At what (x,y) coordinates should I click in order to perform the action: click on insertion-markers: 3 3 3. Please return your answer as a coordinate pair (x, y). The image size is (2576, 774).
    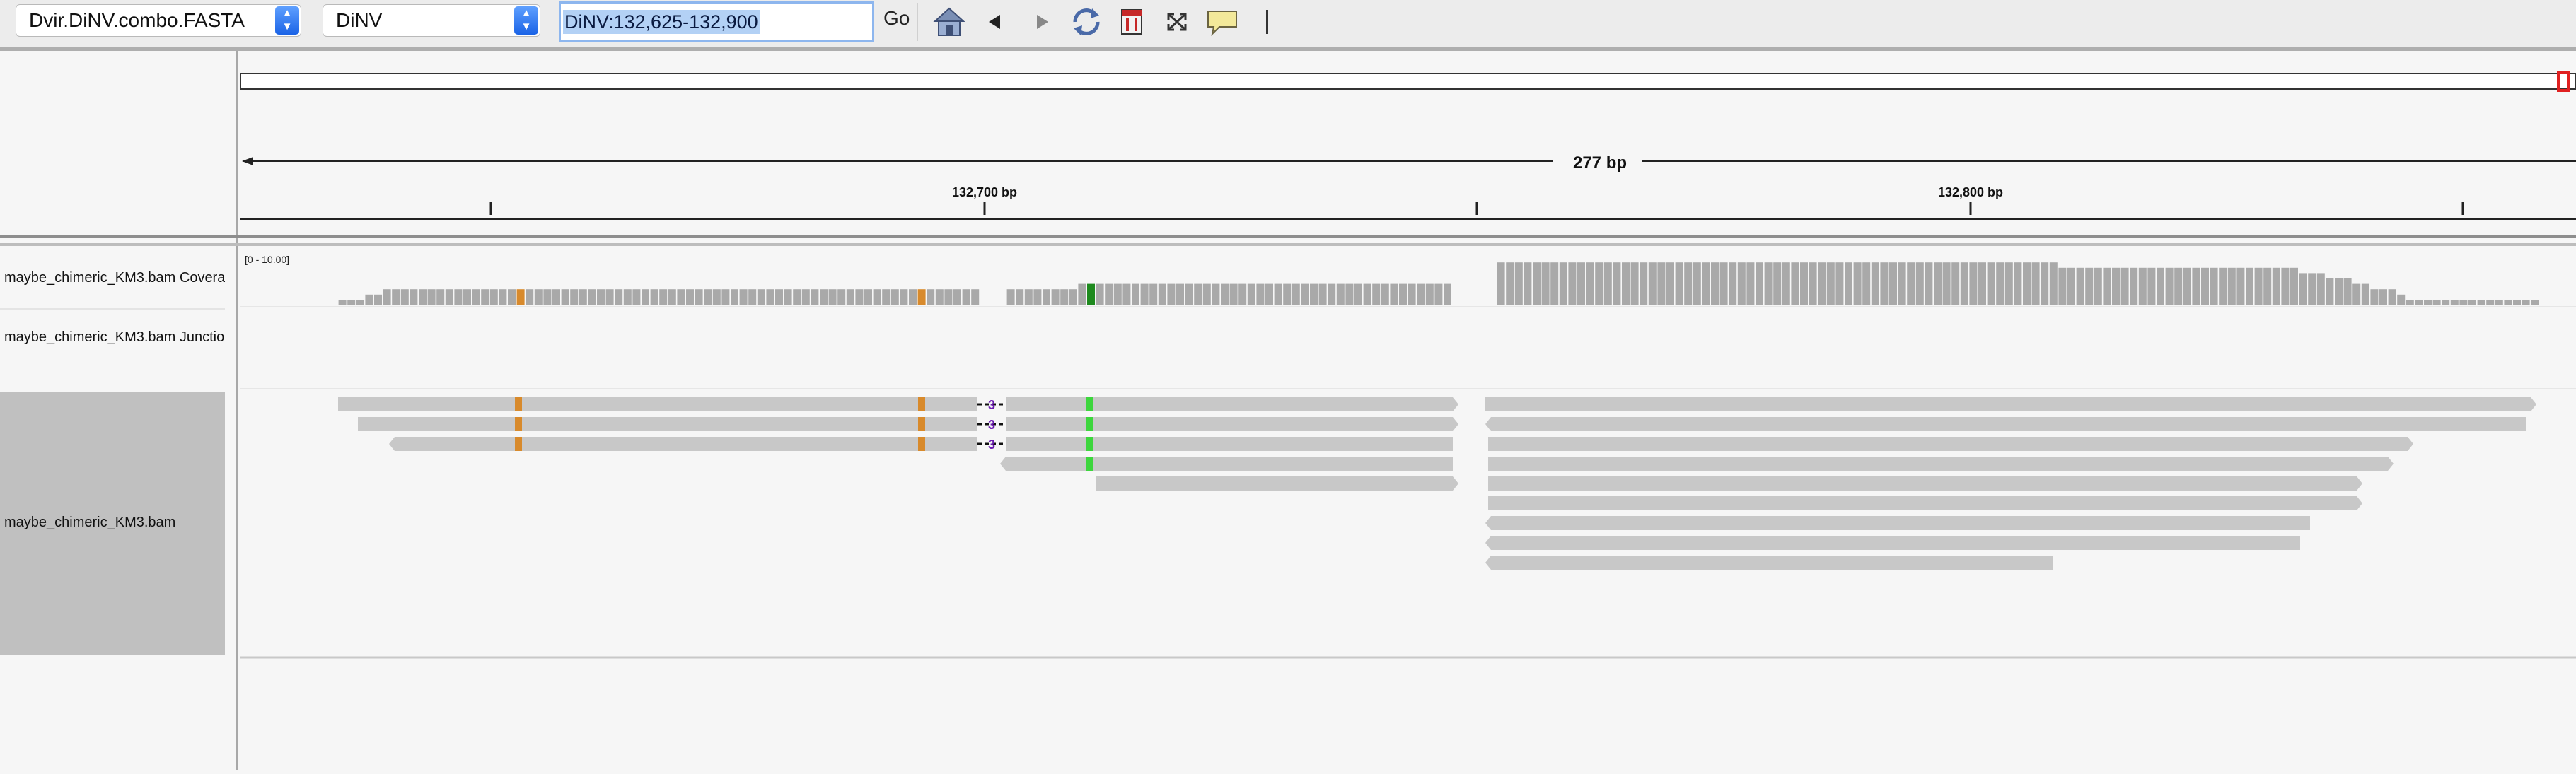
    Looking at the image, I should click on (991, 425).